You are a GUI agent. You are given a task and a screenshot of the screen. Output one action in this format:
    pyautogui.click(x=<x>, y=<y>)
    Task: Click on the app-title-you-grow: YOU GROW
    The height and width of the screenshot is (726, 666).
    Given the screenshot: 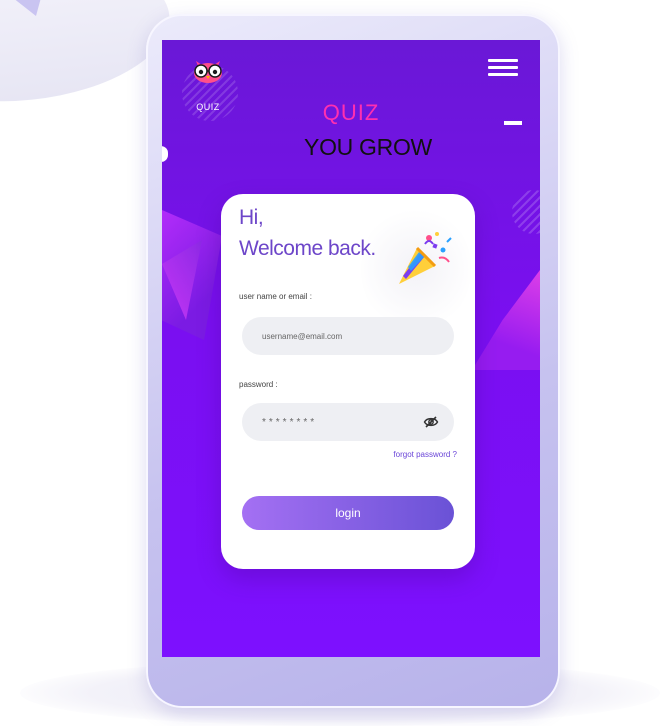 What is the action you would take?
    pyautogui.click(x=368, y=147)
    